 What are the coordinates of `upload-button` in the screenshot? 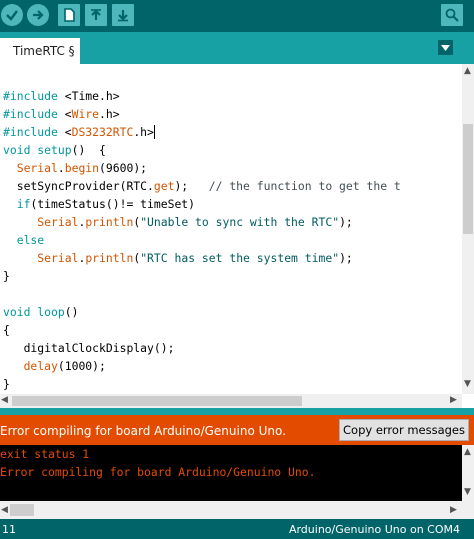 It's located at (38, 15).